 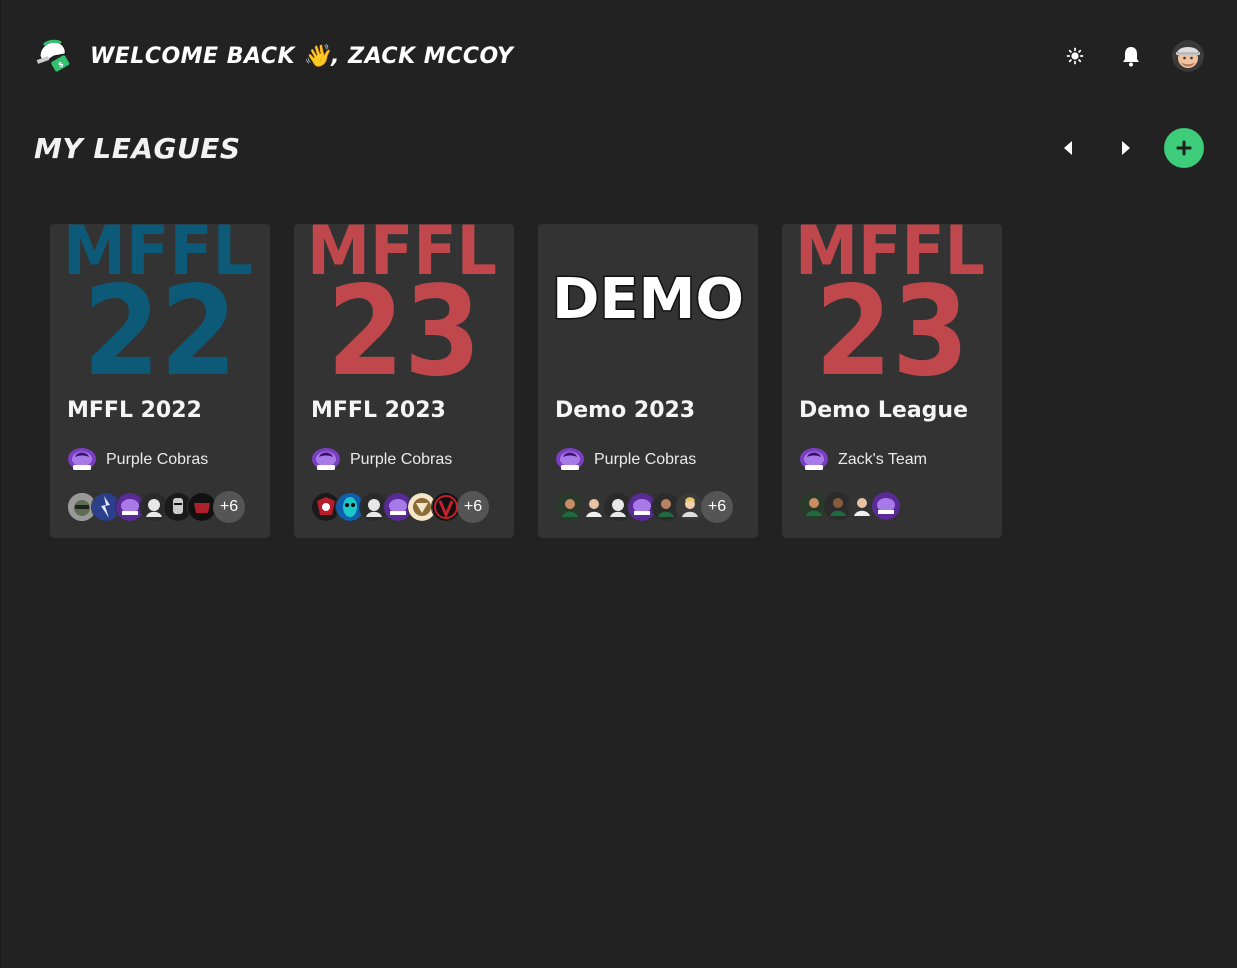 I want to click on leagues-section-header: My Leagues, so click(x=619, y=148).